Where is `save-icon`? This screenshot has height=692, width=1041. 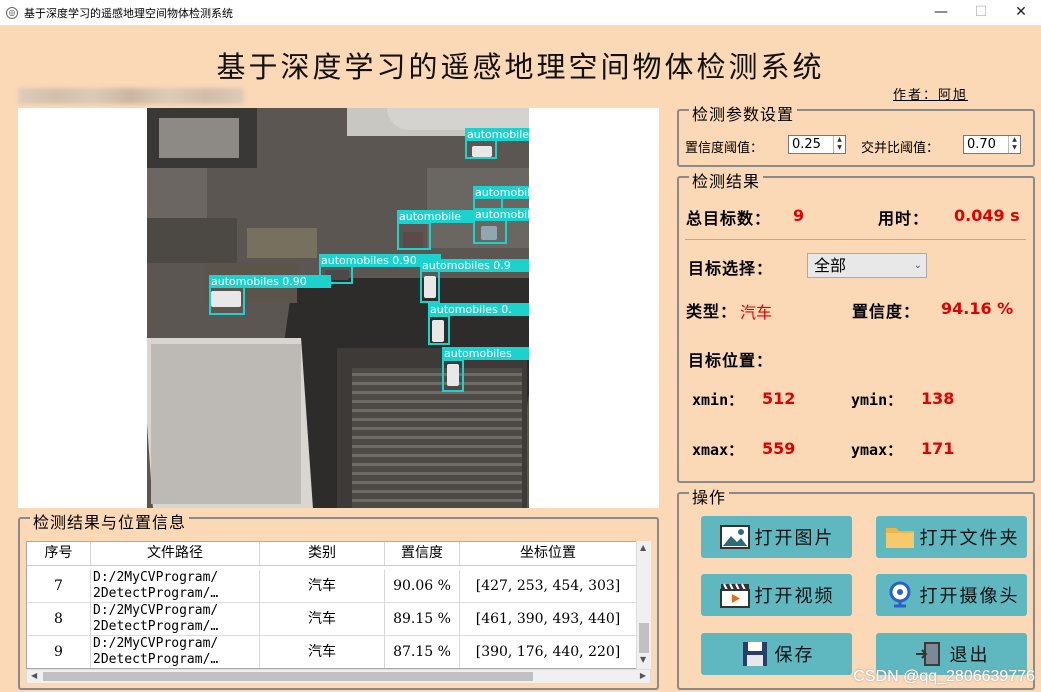
save-icon is located at coordinates (755, 654).